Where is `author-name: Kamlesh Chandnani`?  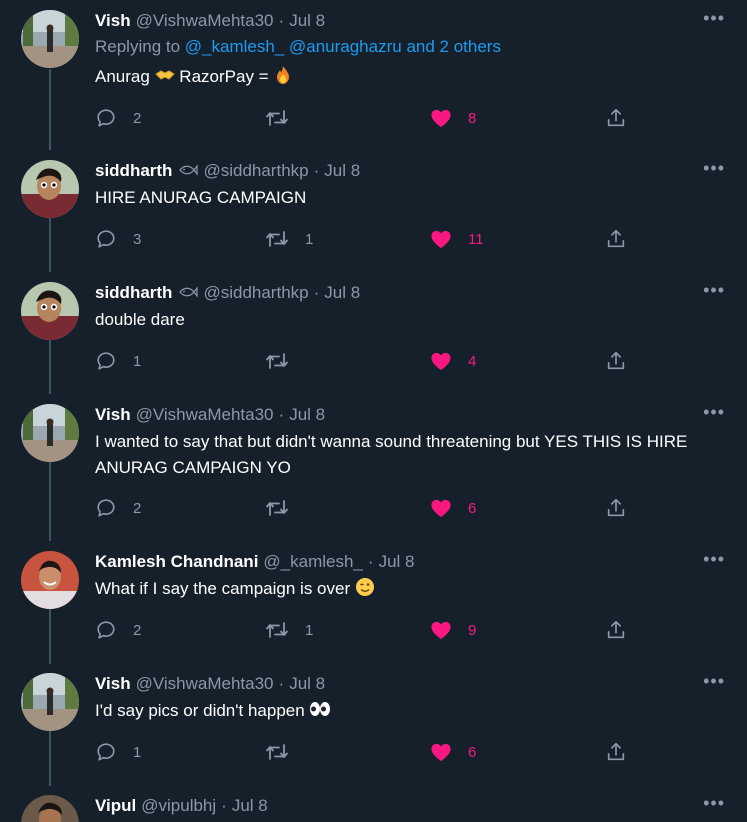 author-name: Kamlesh Chandnani is located at coordinates (176, 562).